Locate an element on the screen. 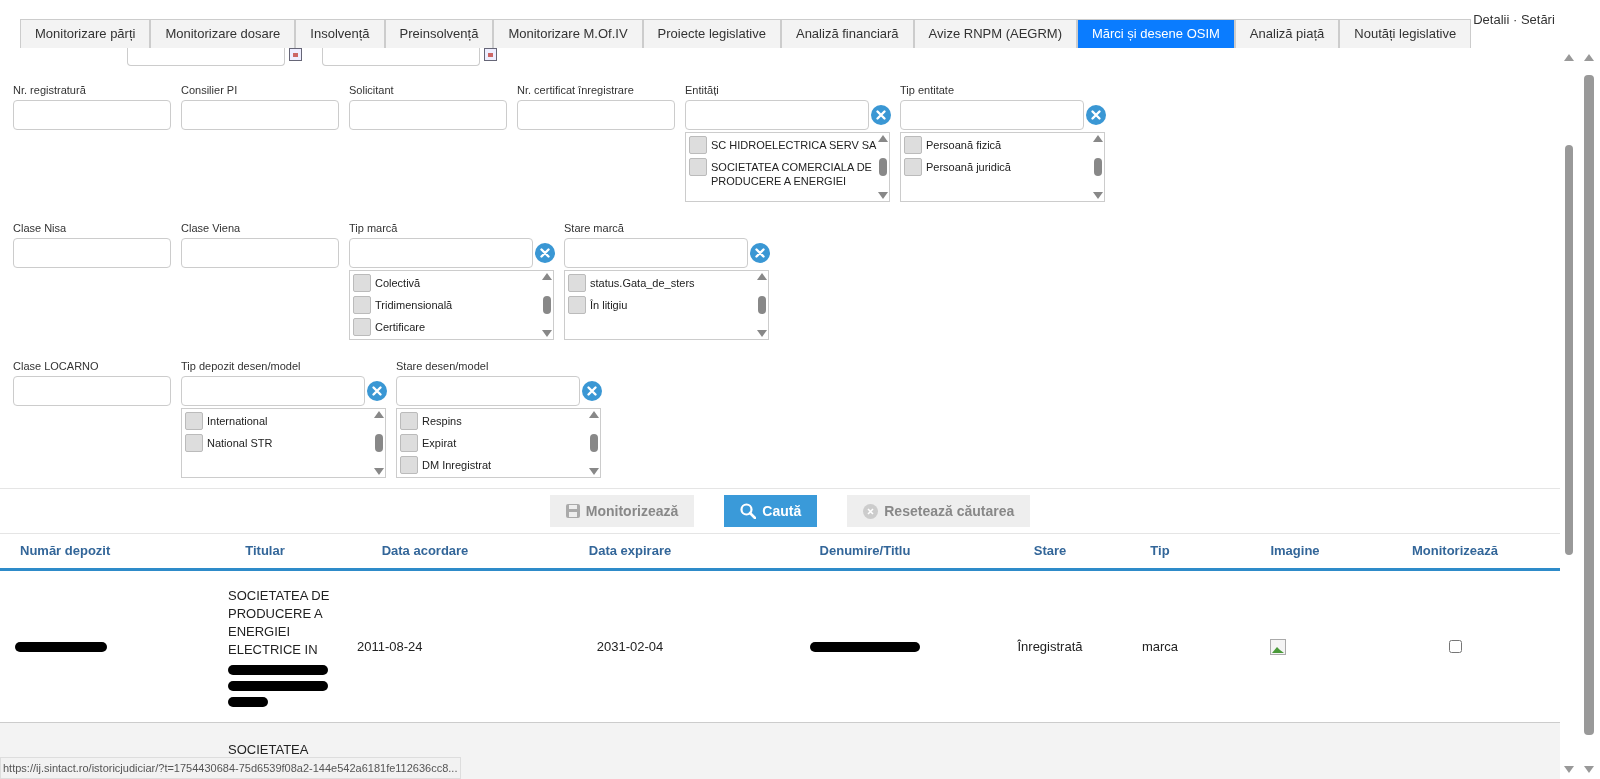  option-label: Respins is located at coordinates (442, 420).